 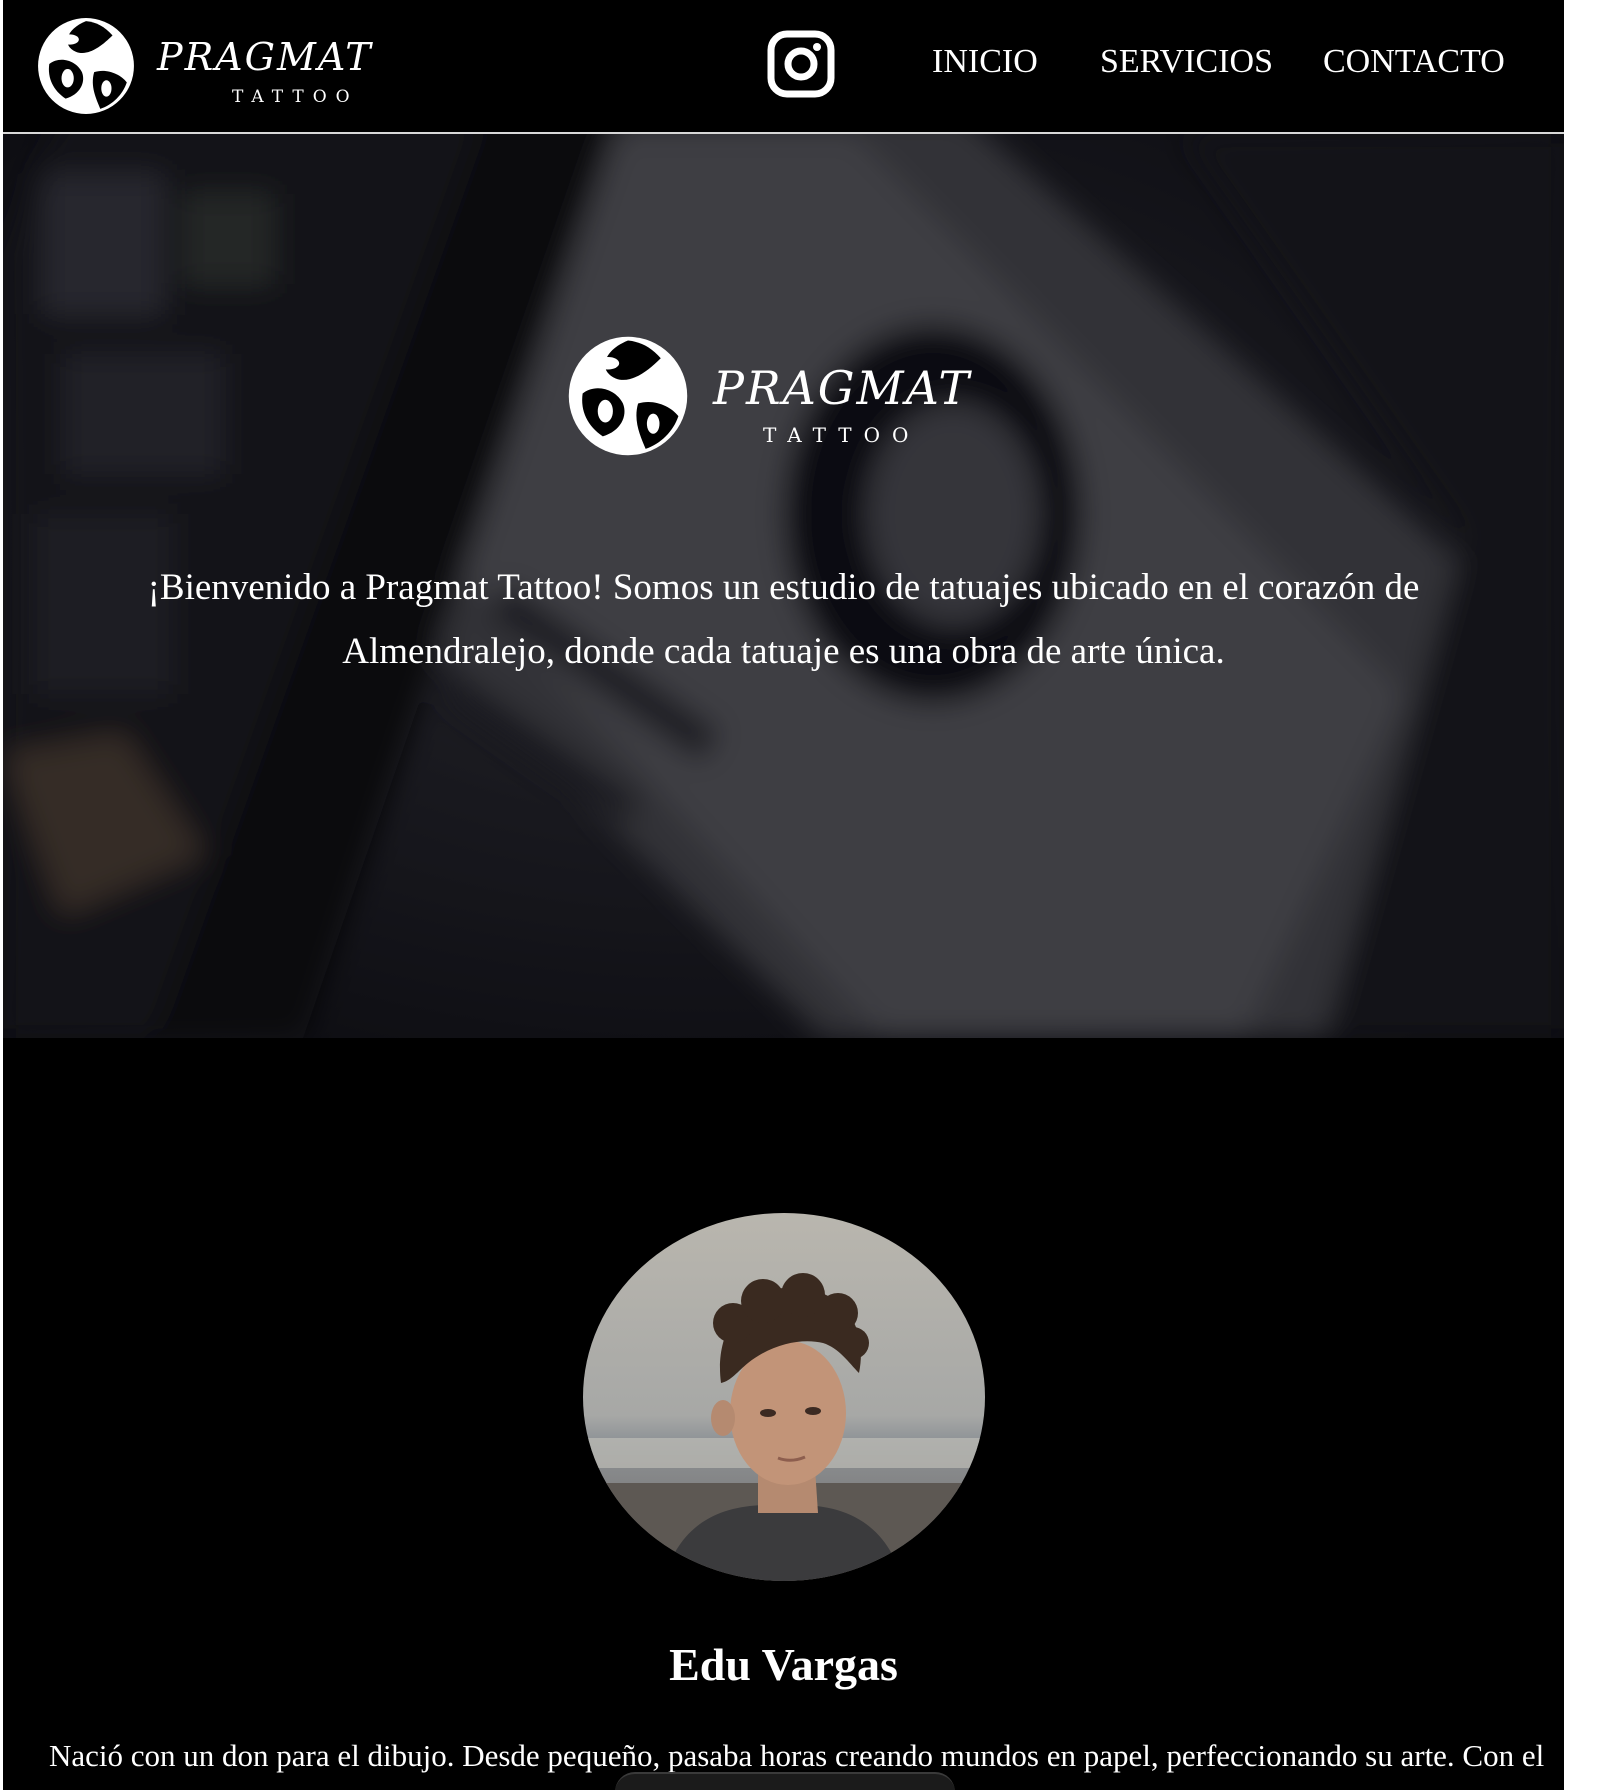 What do you see at coordinates (265, 57) in the screenshot?
I see `brand-wordmark: PRAGMAT` at bounding box center [265, 57].